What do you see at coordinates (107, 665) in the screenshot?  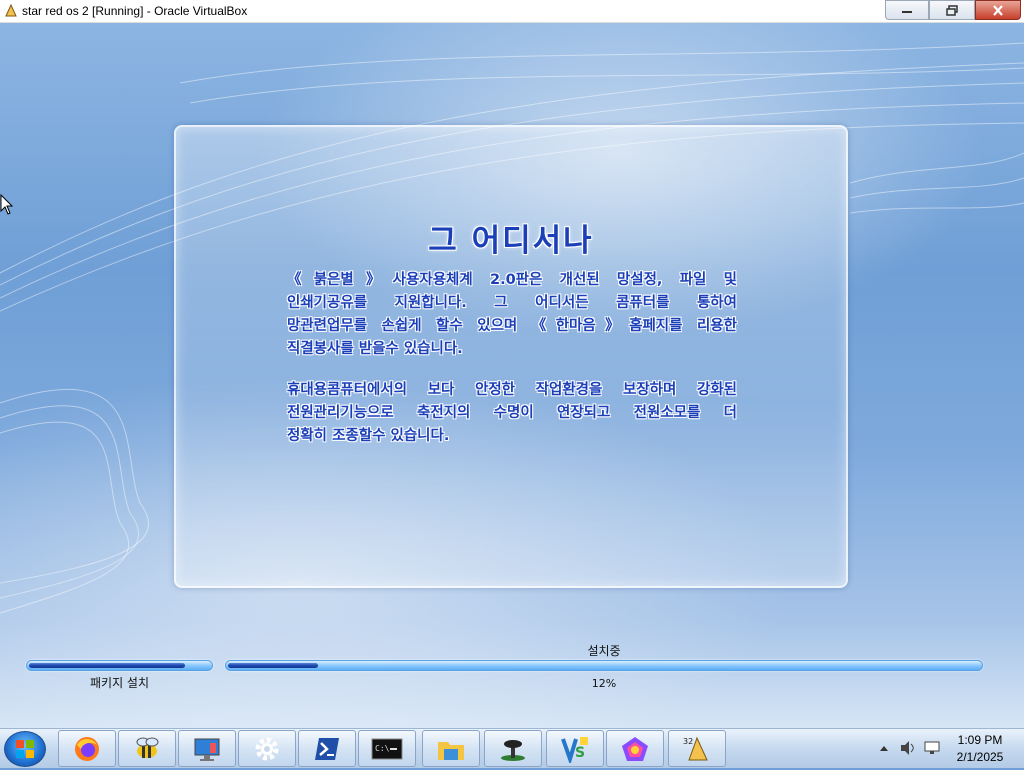 I see `package-progress-fill` at bounding box center [107, 665].